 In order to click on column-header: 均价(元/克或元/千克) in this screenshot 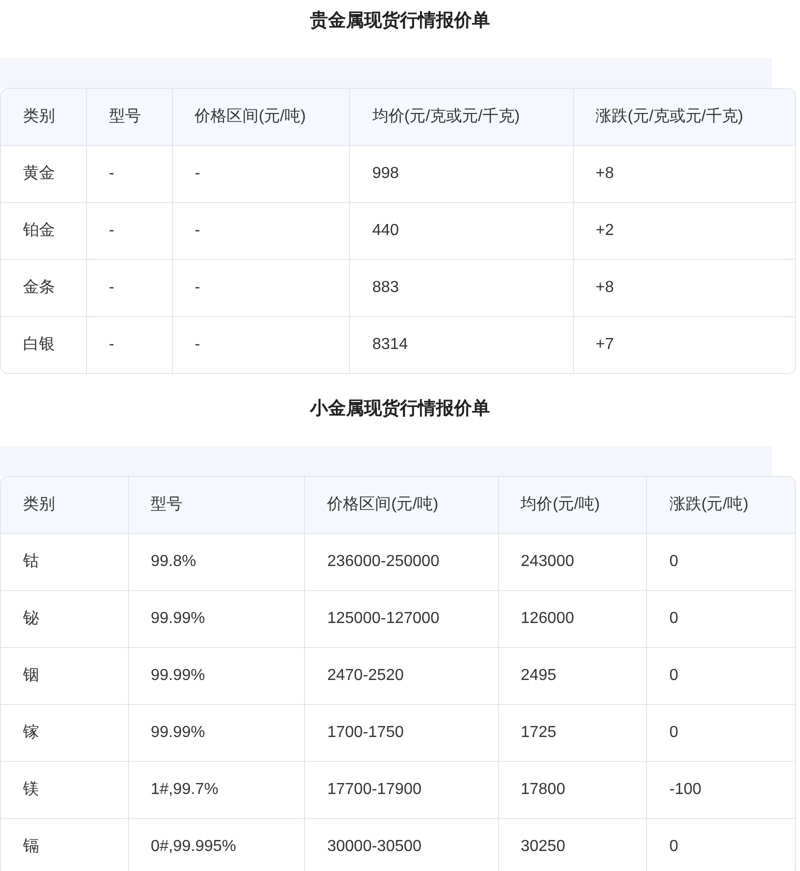, I will do `click(446, 116)`.